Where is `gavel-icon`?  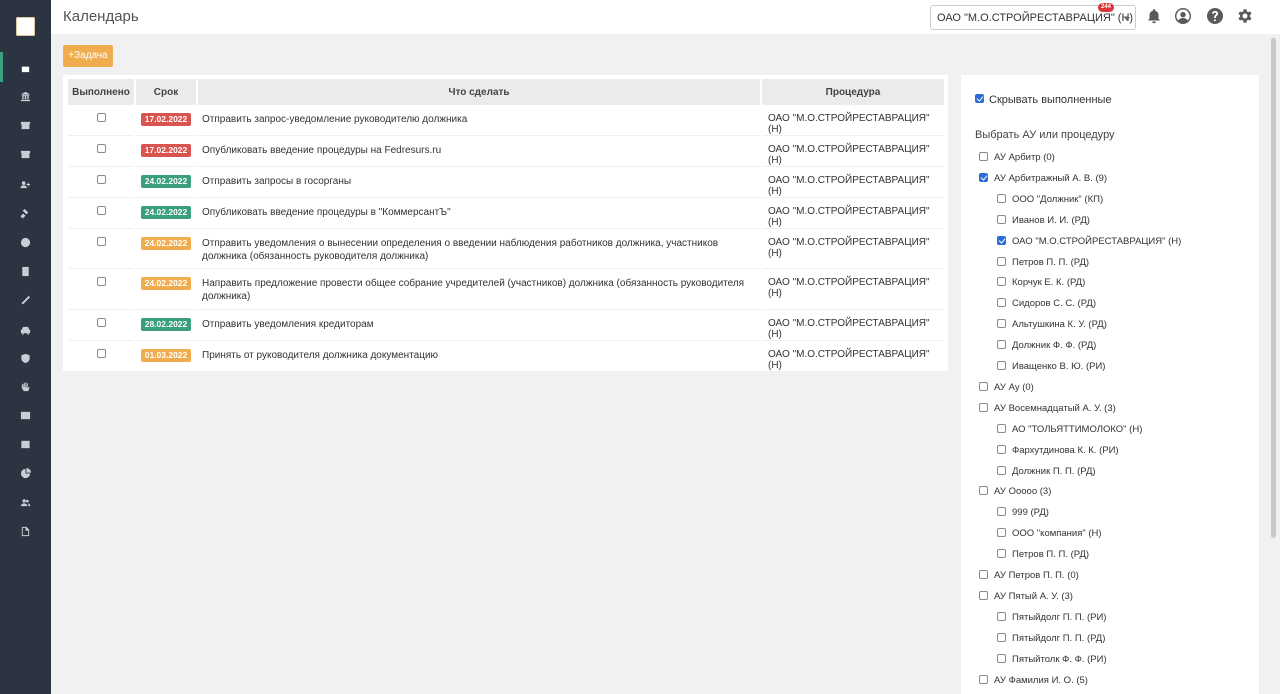
gavel-icon is located at coordinates (25, 213).